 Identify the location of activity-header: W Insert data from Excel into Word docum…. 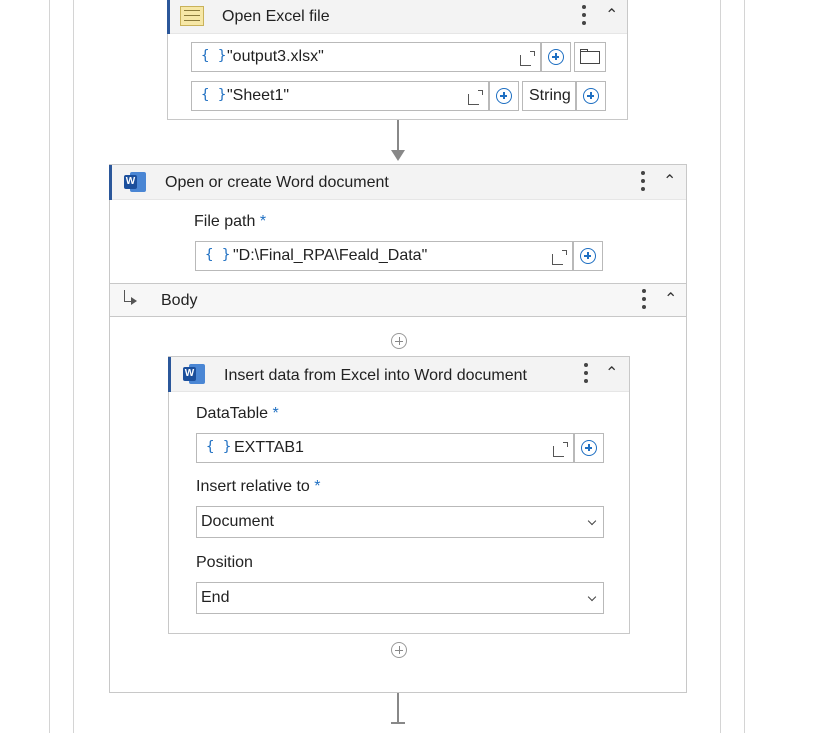
(398, 374).